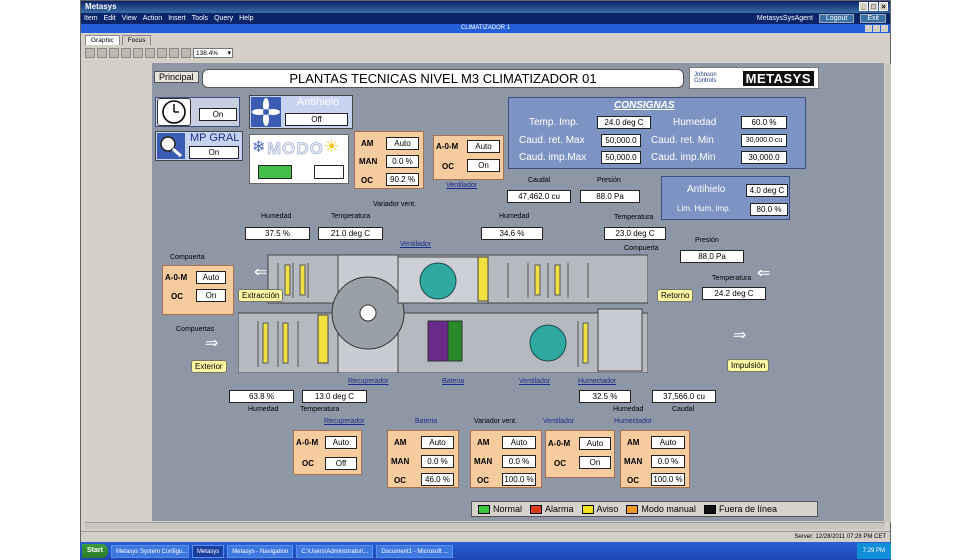 The image size is (980, 560). What do you see at coordinates (597, 381) in the screenshot?
I see `humectador-caption: Humectador` at bounding box center [597, 381].